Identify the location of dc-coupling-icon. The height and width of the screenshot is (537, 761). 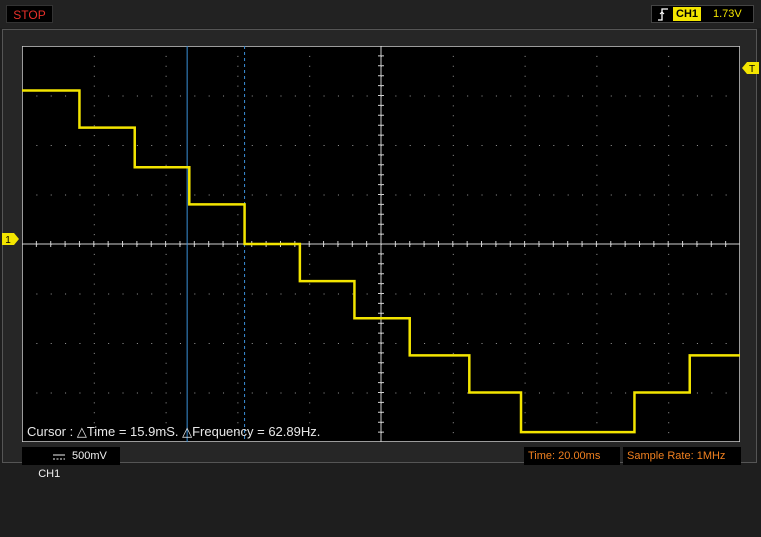
(59, 457).